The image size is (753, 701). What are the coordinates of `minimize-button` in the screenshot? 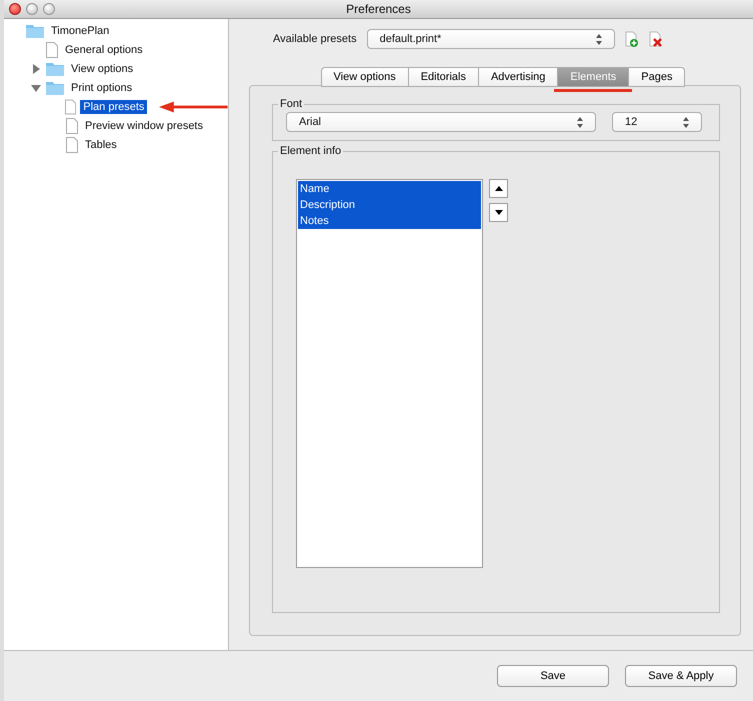 It's located at (32, 9).